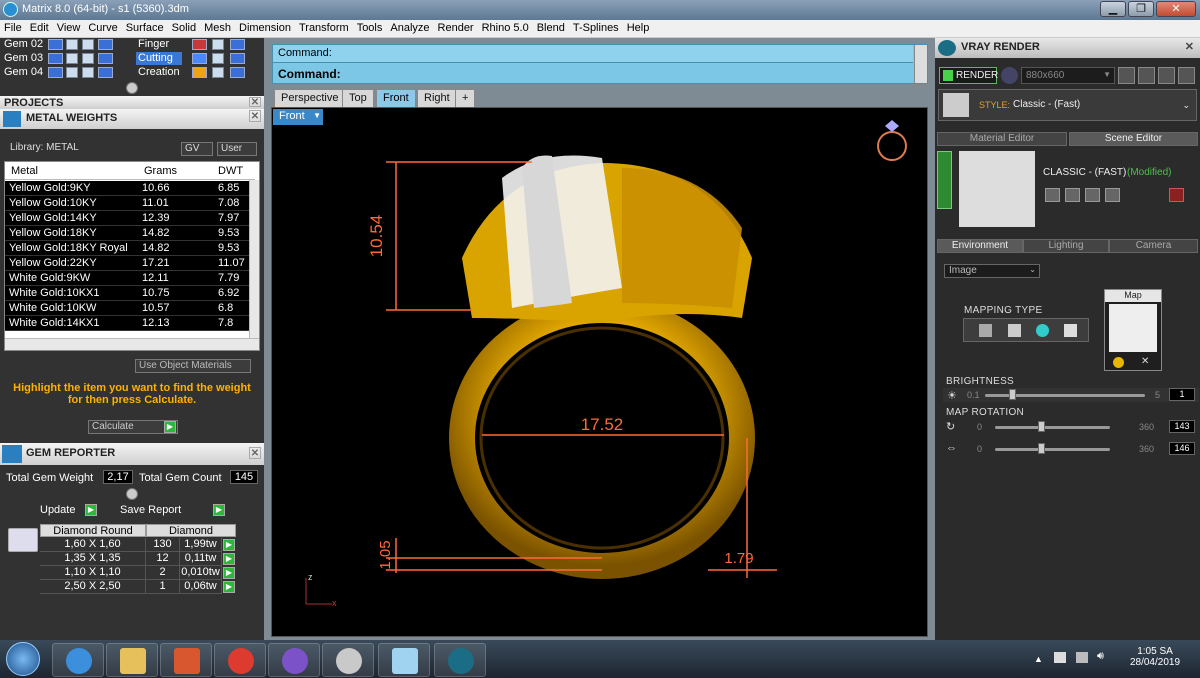 This screenshot has height=678, width=1200. Describe the element at coordinates (1009, 75) in the screenshot. I see `camera-icon` at that location.